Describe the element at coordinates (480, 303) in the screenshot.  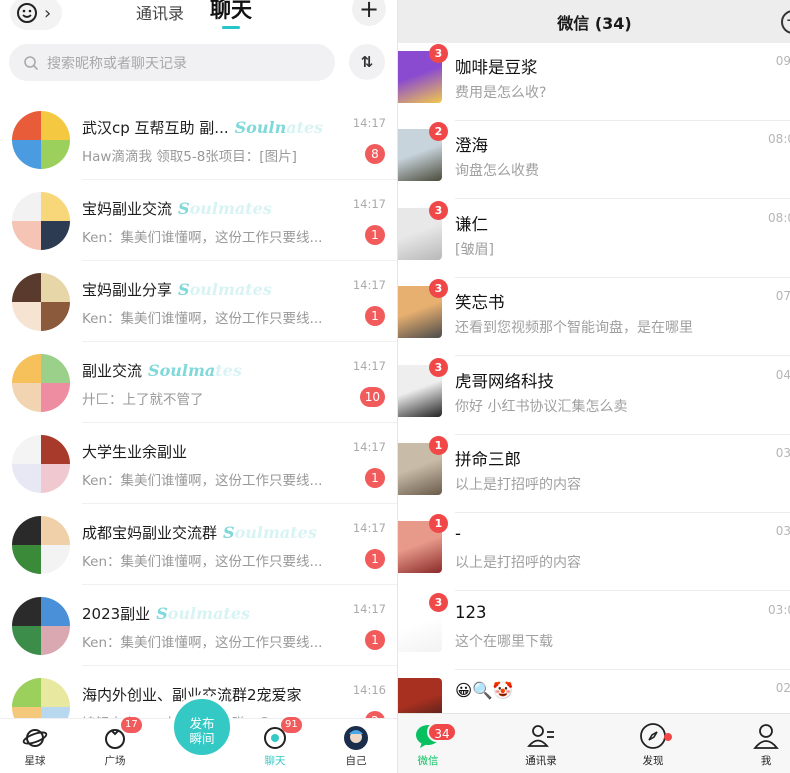
I see `chat-name: 笑忘书` at that location.